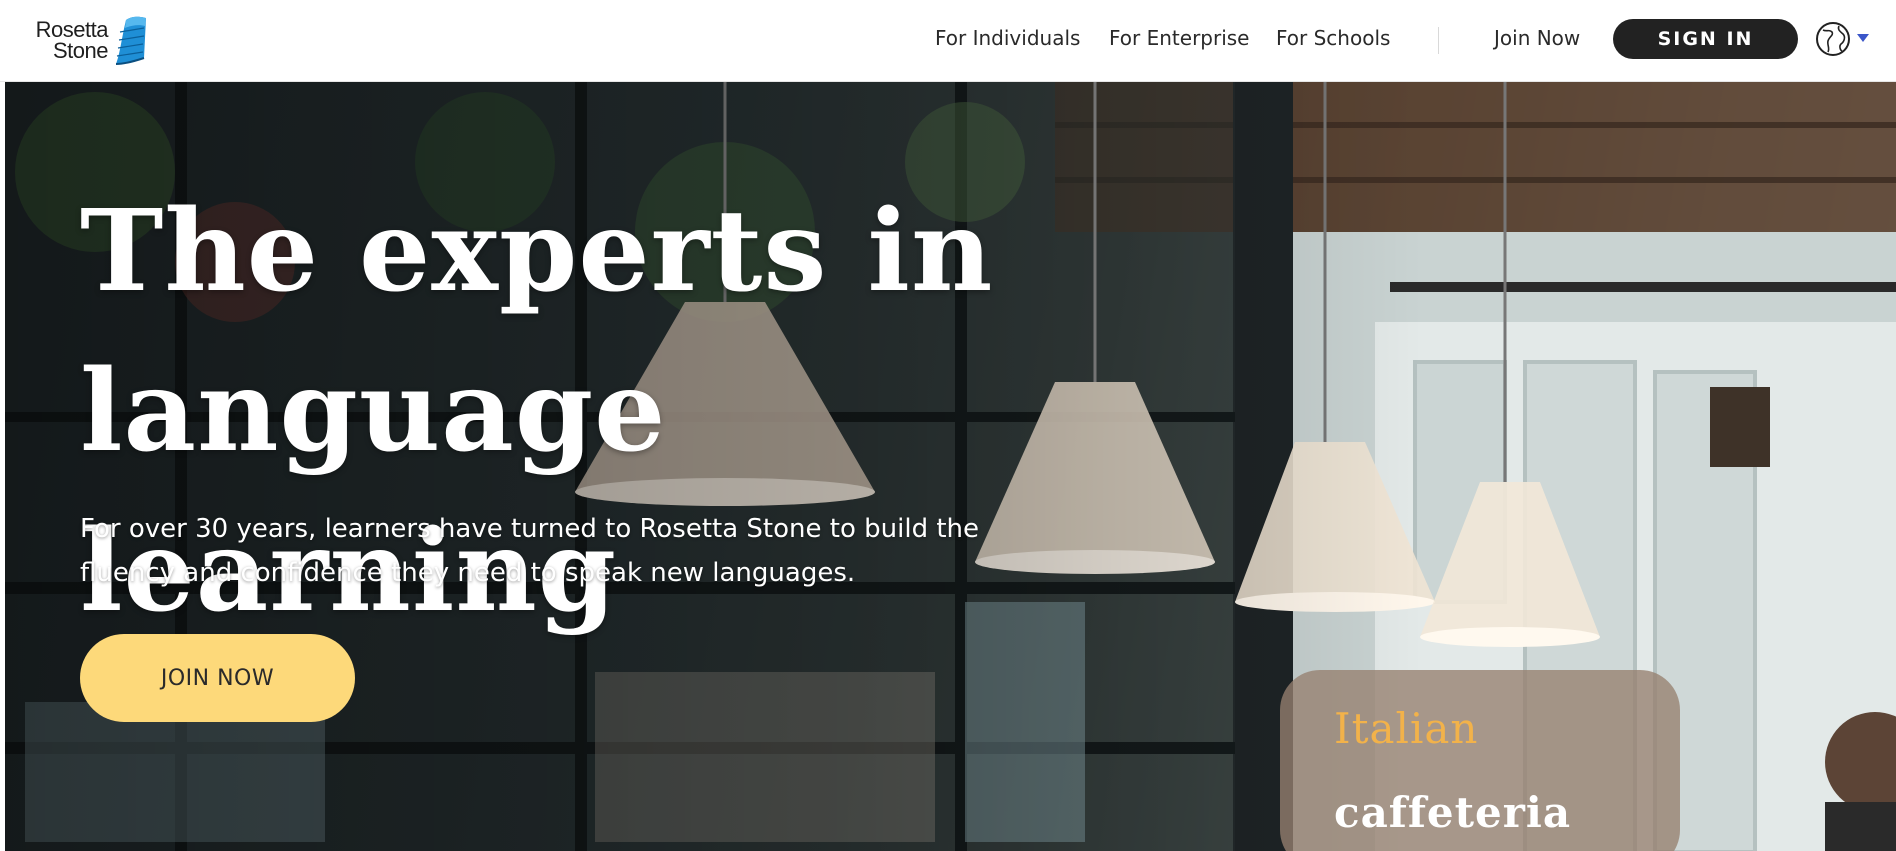 The image size is (1896, 851). I want to click on nav-divider, so click(1438, 40).